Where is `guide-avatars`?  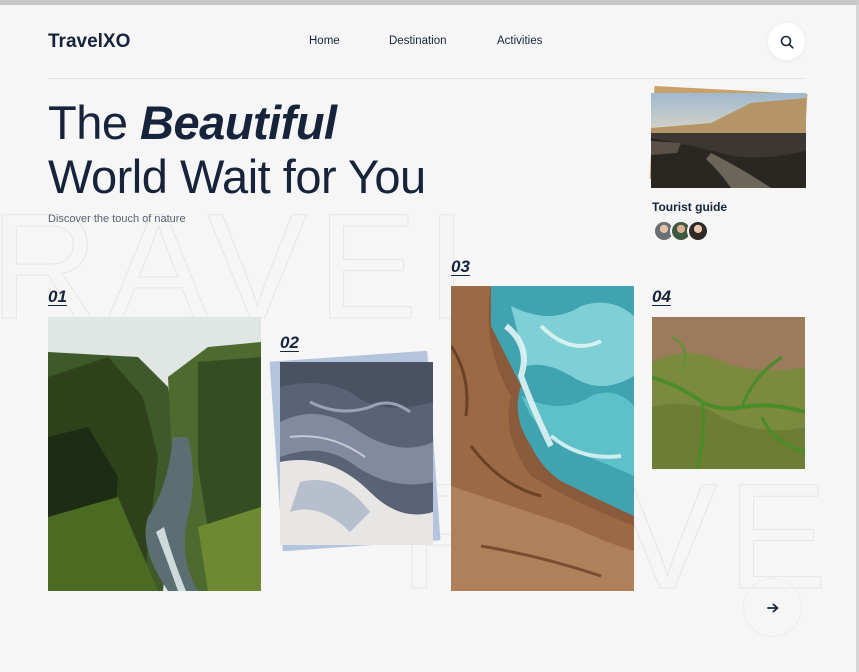
guide-avatars is located at coordinates (681, 231).